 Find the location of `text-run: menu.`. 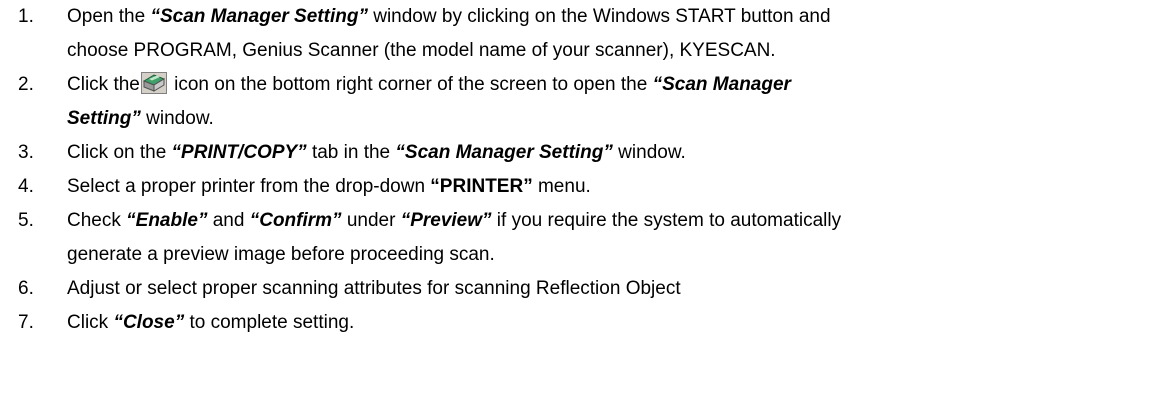

text-run: menu. is located at coordinates (561, 186).